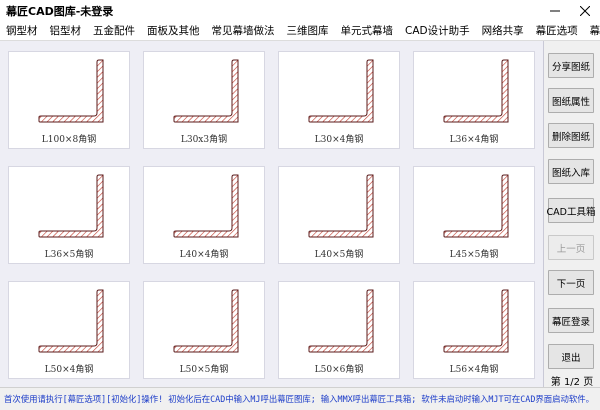  I want to click on drawing-label: L100×8角钢, so click(69, 140).